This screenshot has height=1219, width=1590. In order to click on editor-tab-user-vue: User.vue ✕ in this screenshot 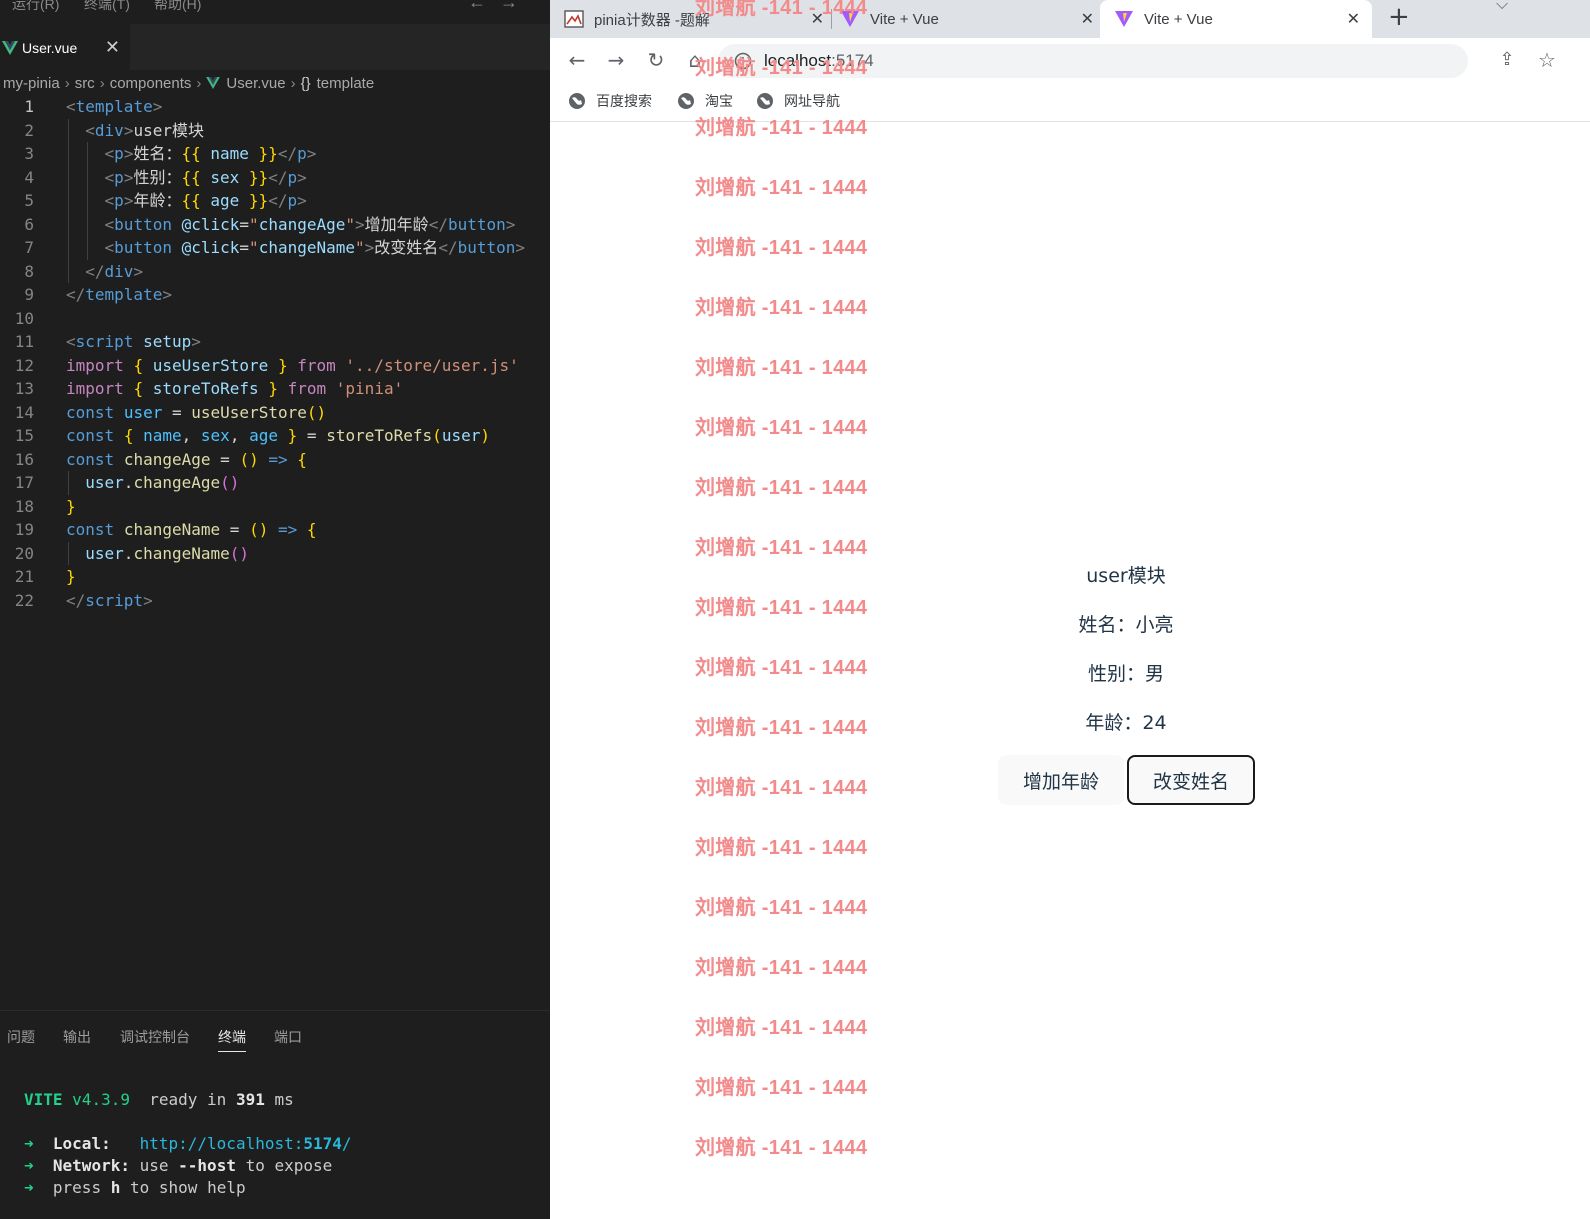, I will do `click(65, 47)`.